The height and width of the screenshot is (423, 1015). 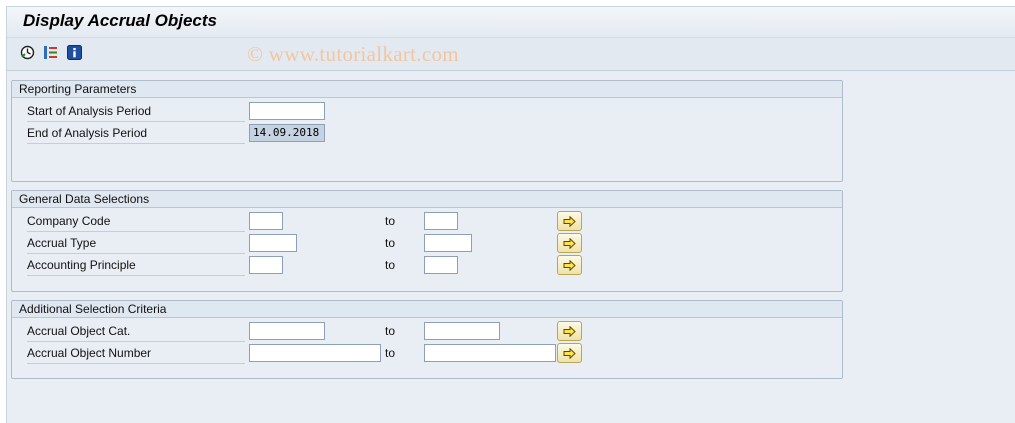 What do you see at coordinates (136, 222) in the screenshot?
I see `company-code-label: Company Code` at bounding box center [136, 222].